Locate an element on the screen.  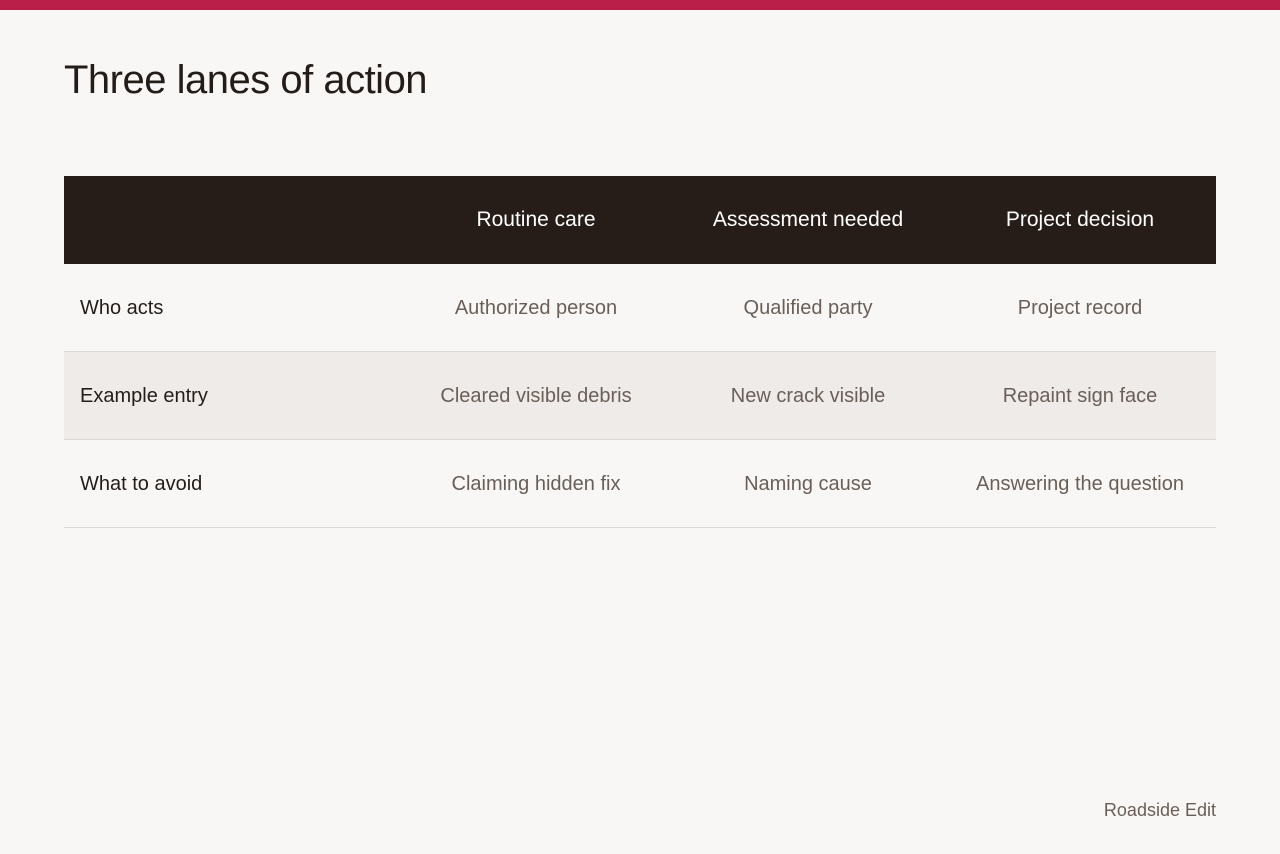
table-cell: Repaint sign face is located at coordinates (1080, 395).